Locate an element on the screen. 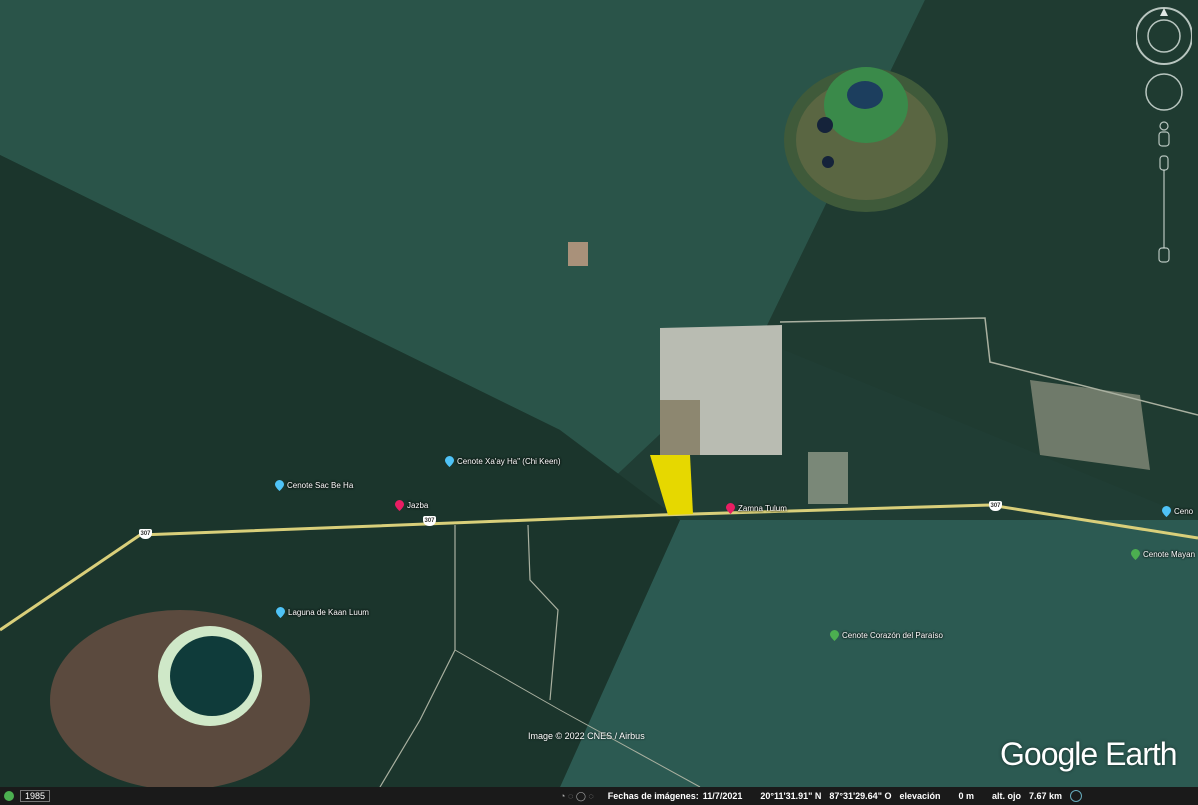  poi-cenote-mayan: Cenote Mayan is located at coordinates (1163, 554).